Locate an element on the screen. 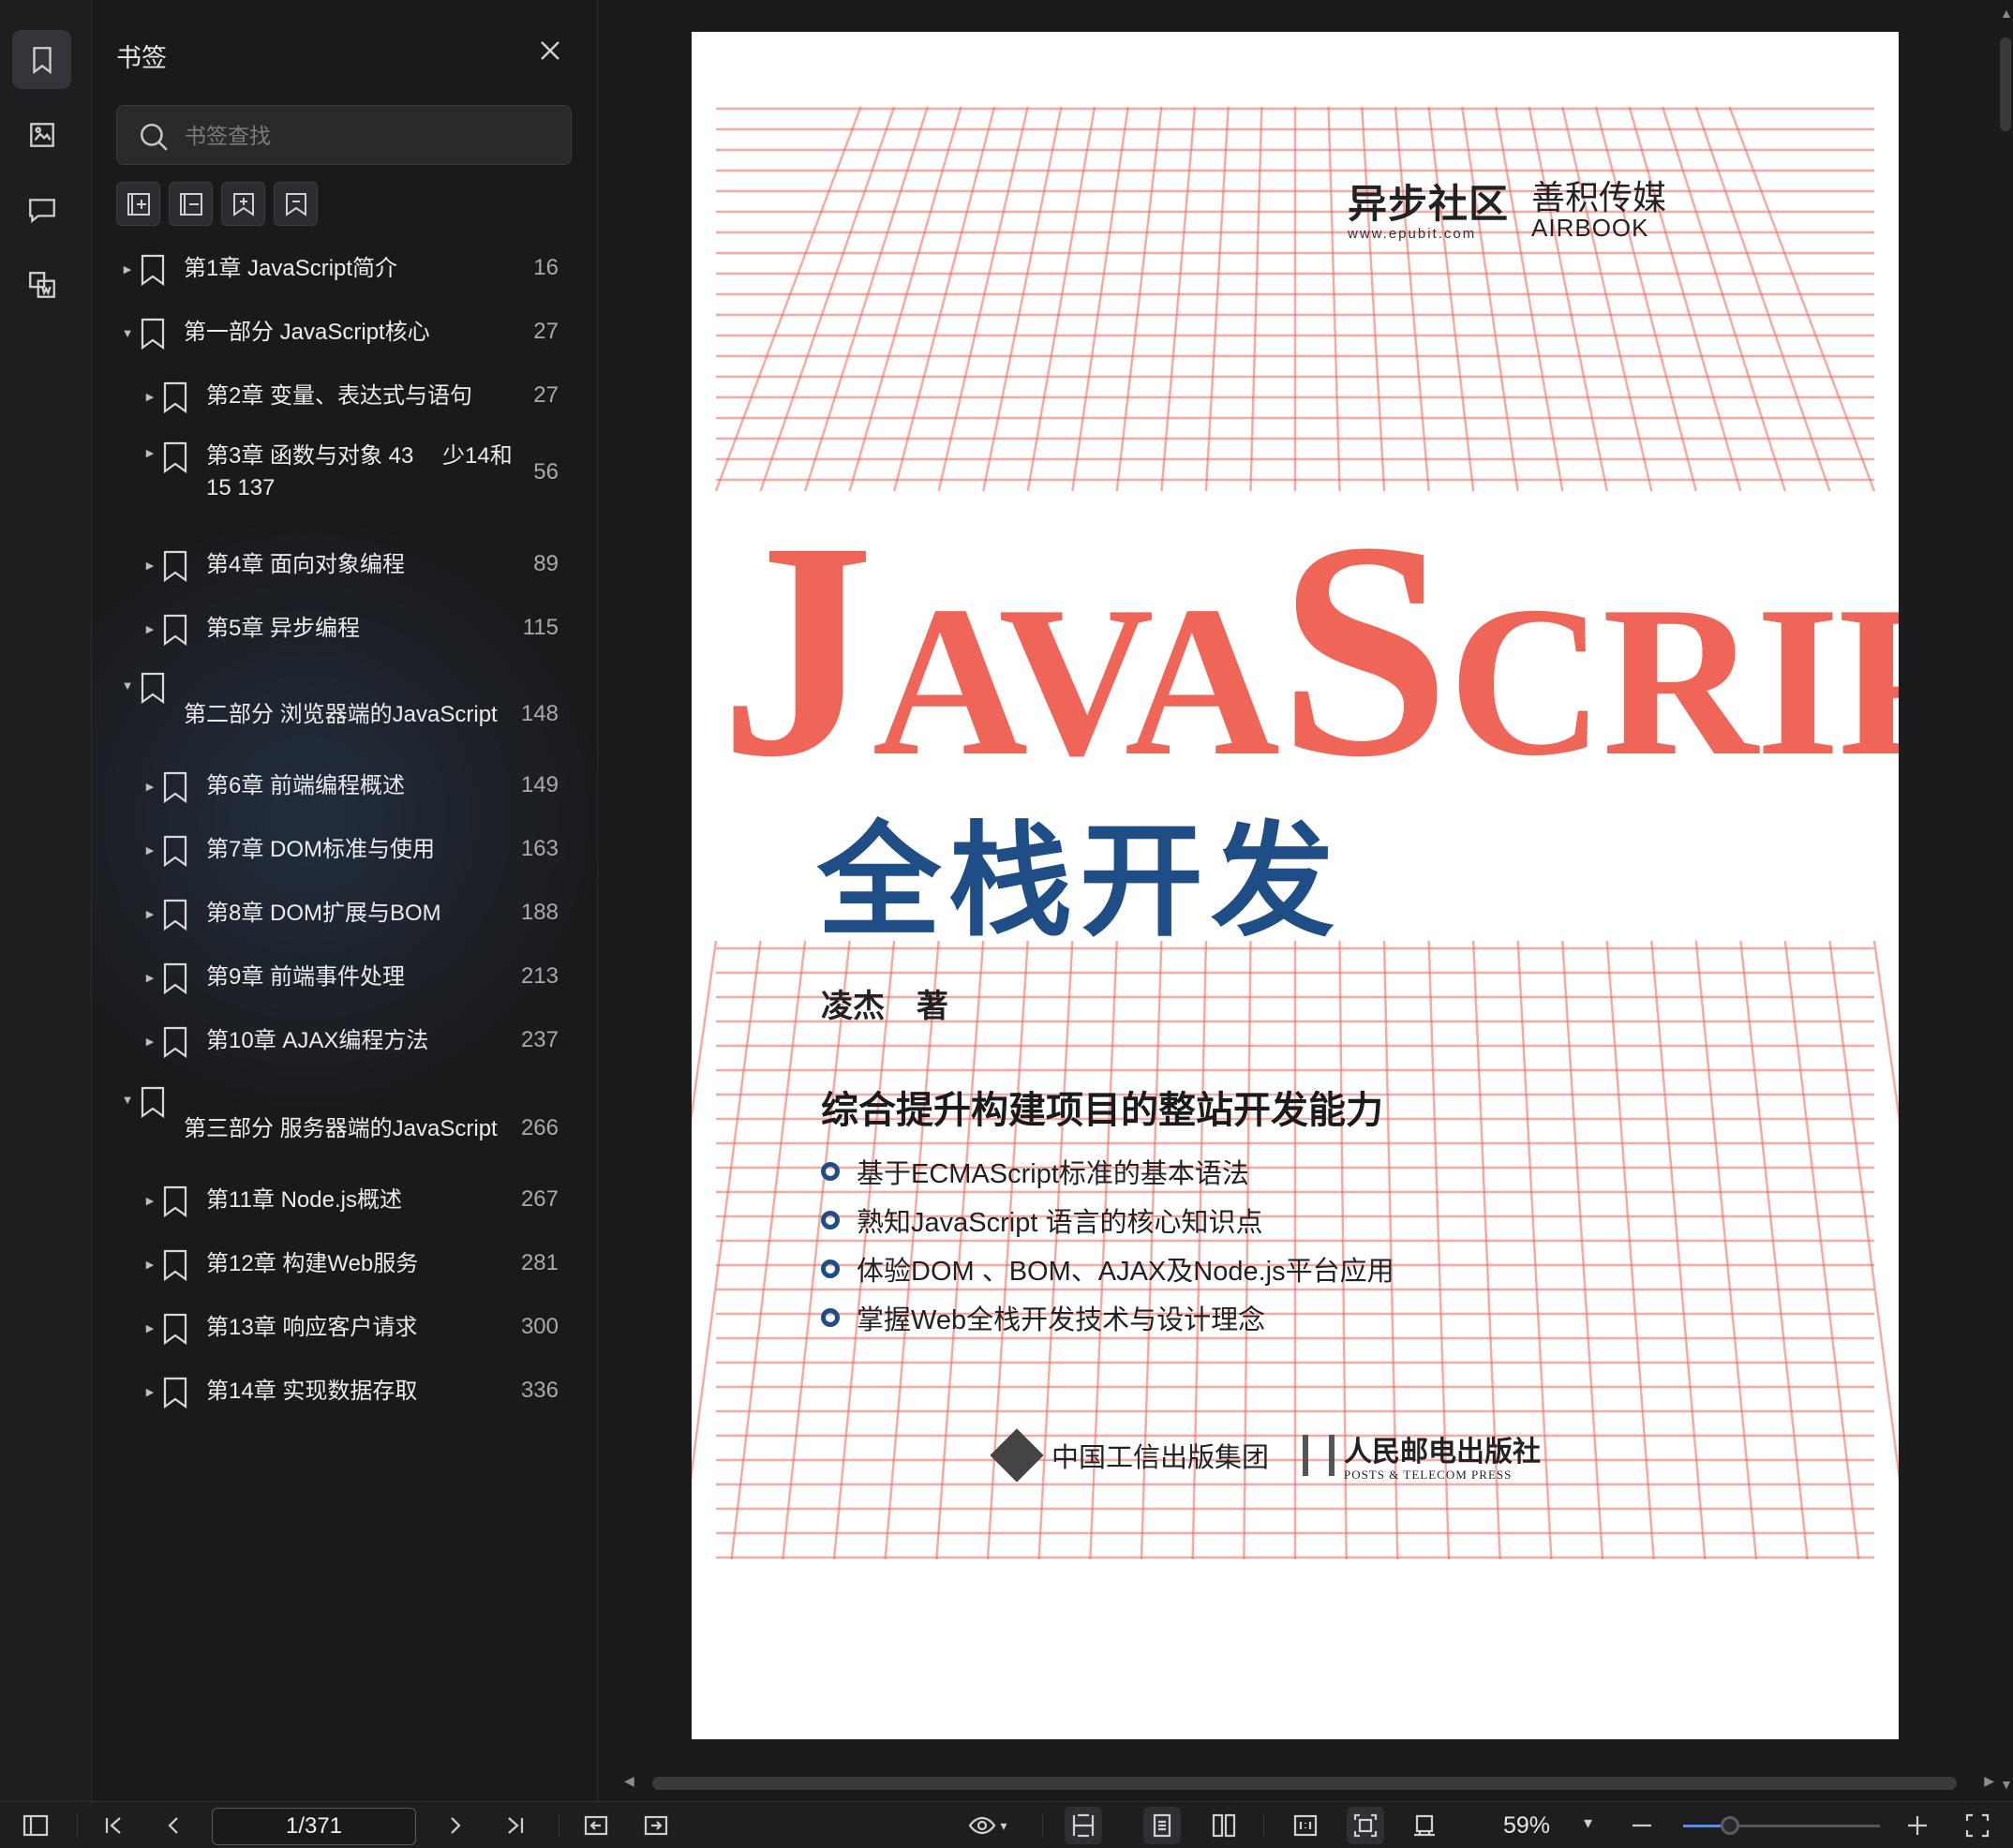  back-button is located at coordinates (596, 1825).